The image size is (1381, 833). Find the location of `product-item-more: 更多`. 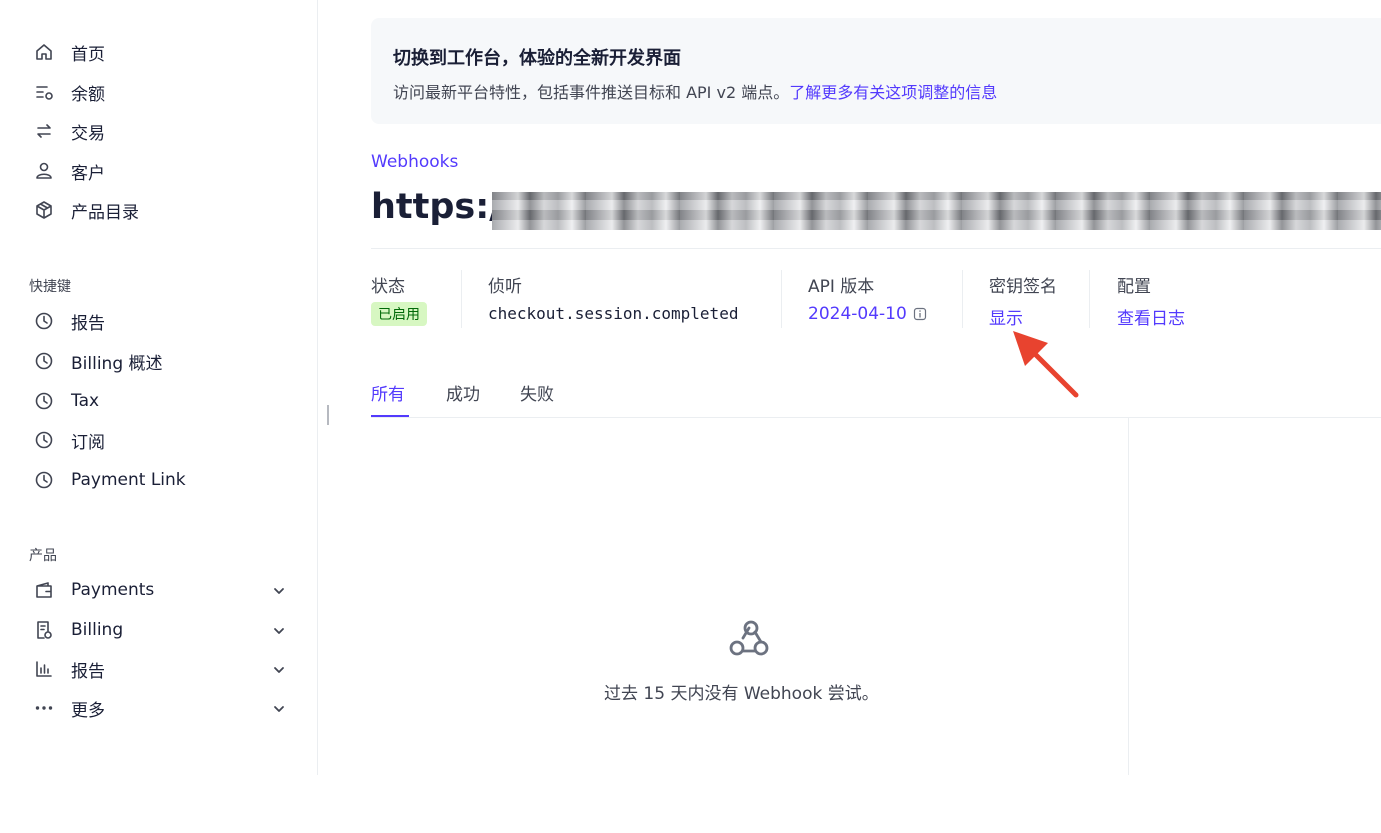

product-item-more: 更多 is located at coordinates (69, 708).